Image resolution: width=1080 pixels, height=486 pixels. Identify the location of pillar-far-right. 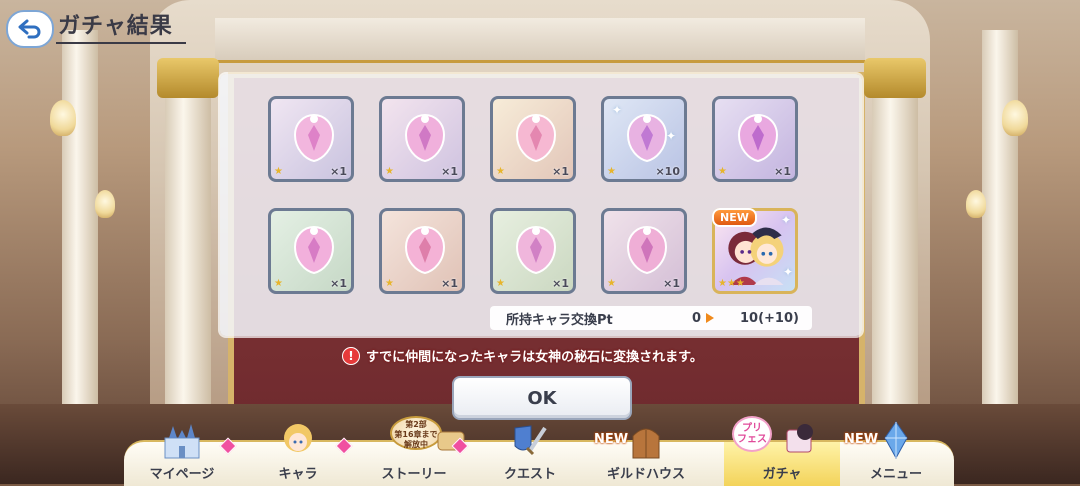
(1000, 220).